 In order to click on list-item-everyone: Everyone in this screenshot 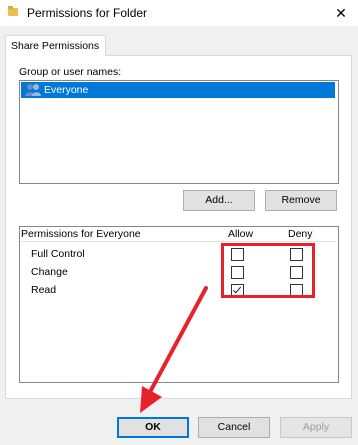, I will do `click(178, 90)`.